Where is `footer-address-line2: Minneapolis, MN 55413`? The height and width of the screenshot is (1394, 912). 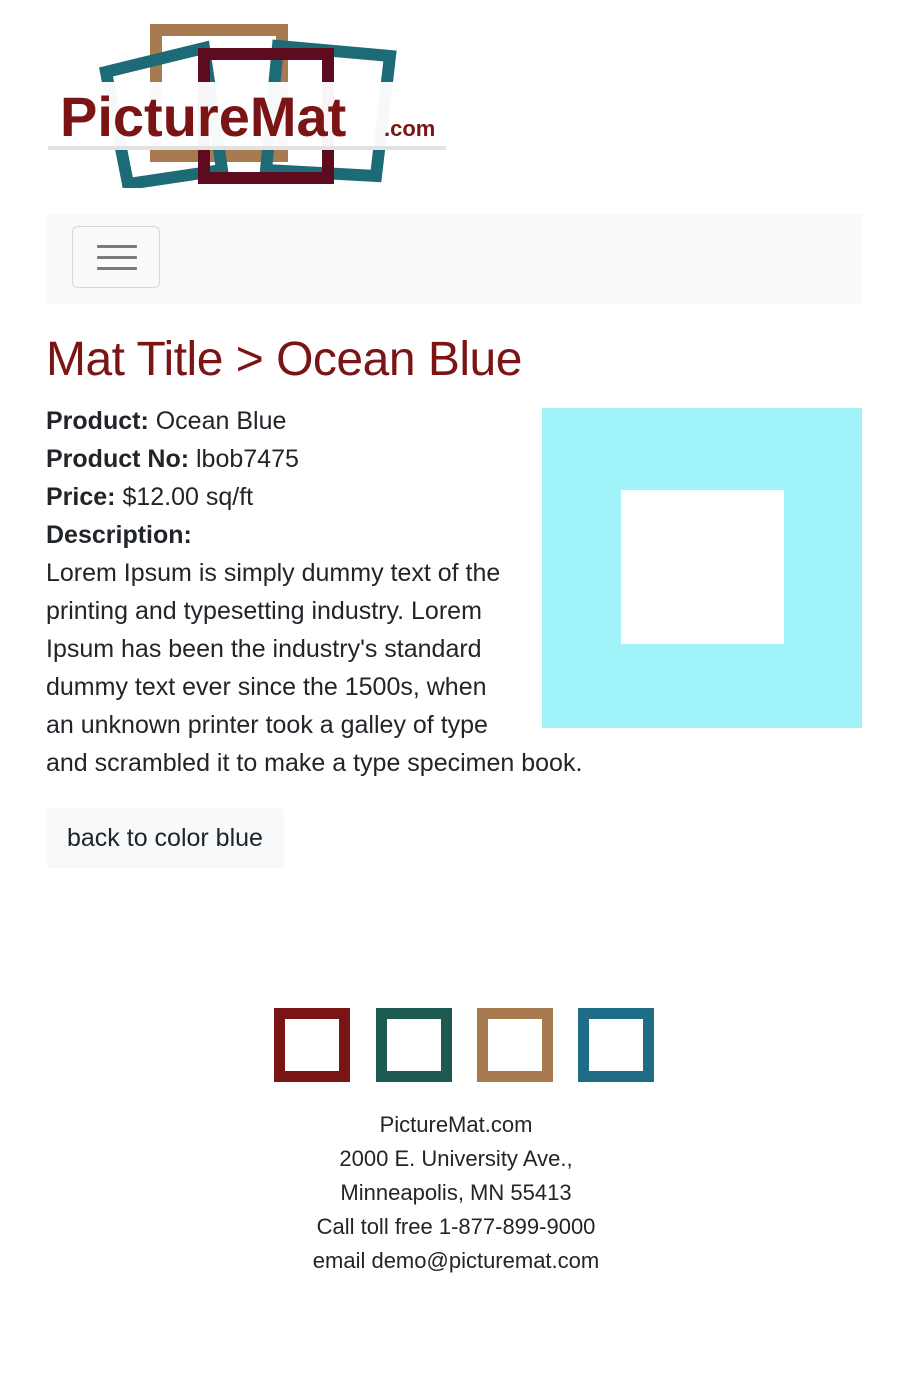
footer-address-line2: Minneapolis, MN 55413 is located at coordinates (456, 1192).